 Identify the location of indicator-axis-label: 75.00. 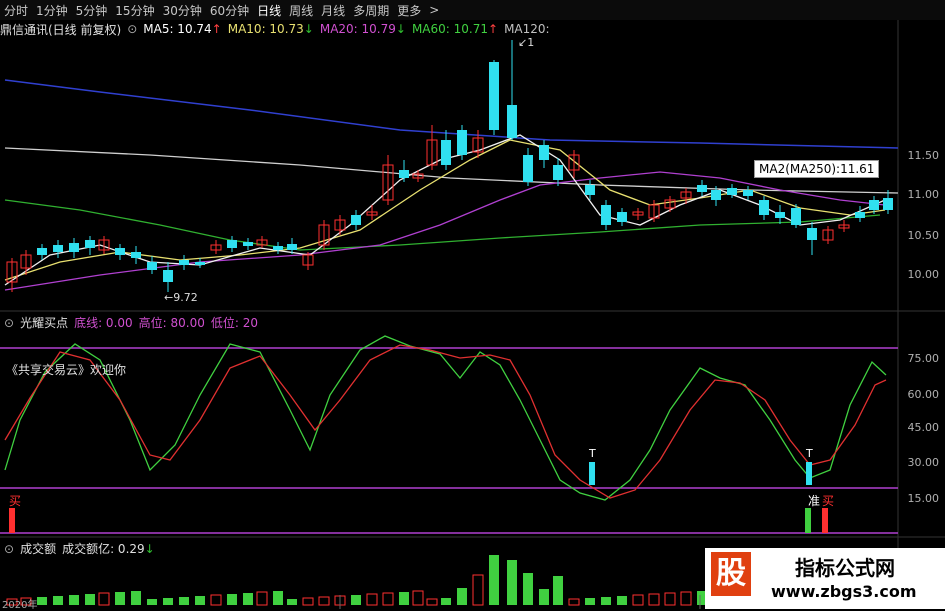
(923, 358).